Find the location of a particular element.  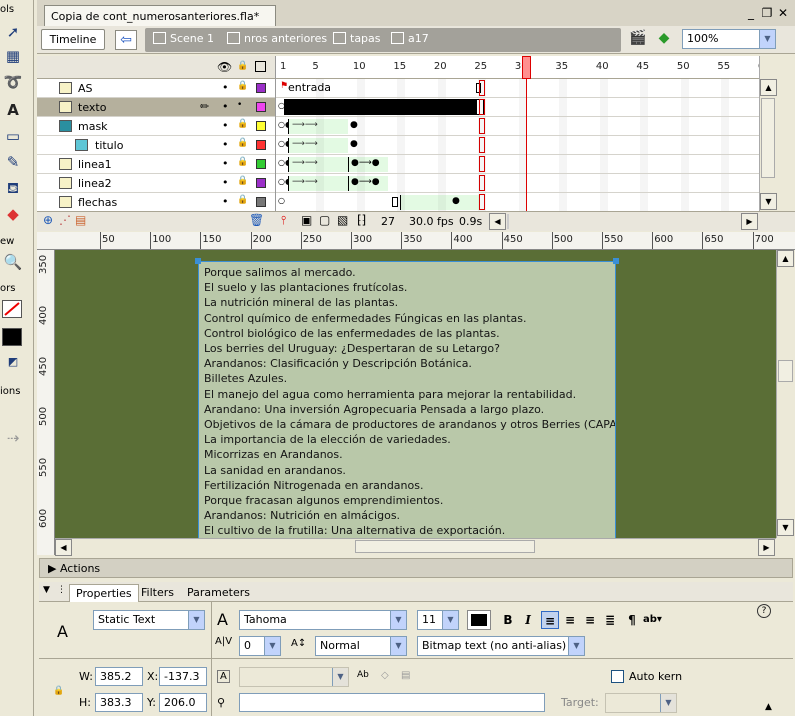

selectable-icon: Ab is located at coordinates (363, 675).